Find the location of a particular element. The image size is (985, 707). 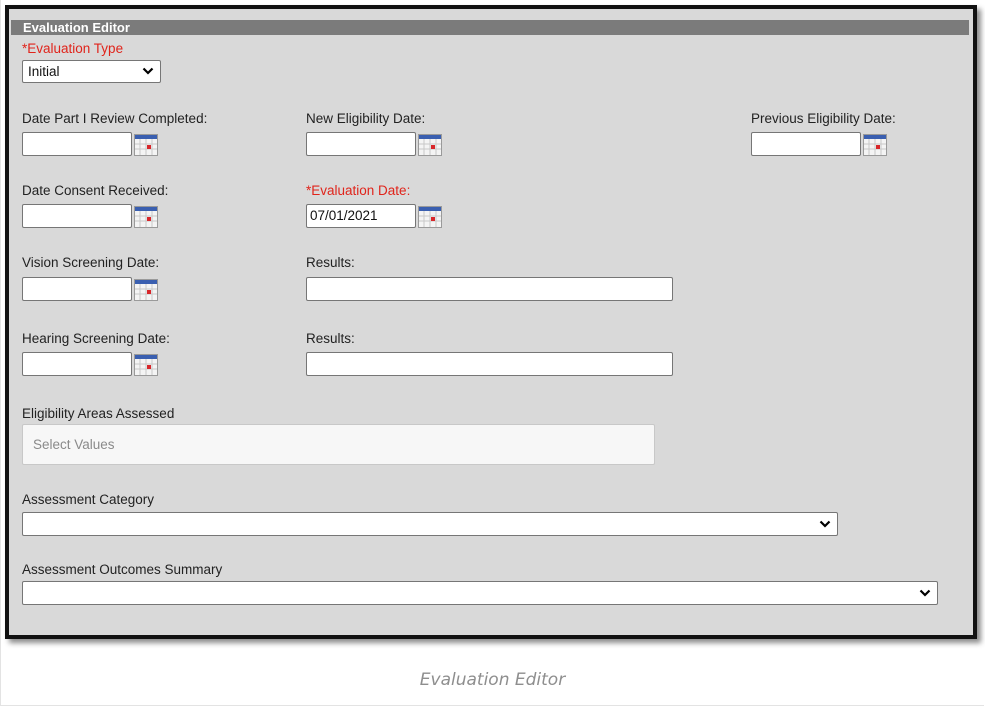

date-consent-received-label: Date Consent Received: is located at coordinates (95, 190).